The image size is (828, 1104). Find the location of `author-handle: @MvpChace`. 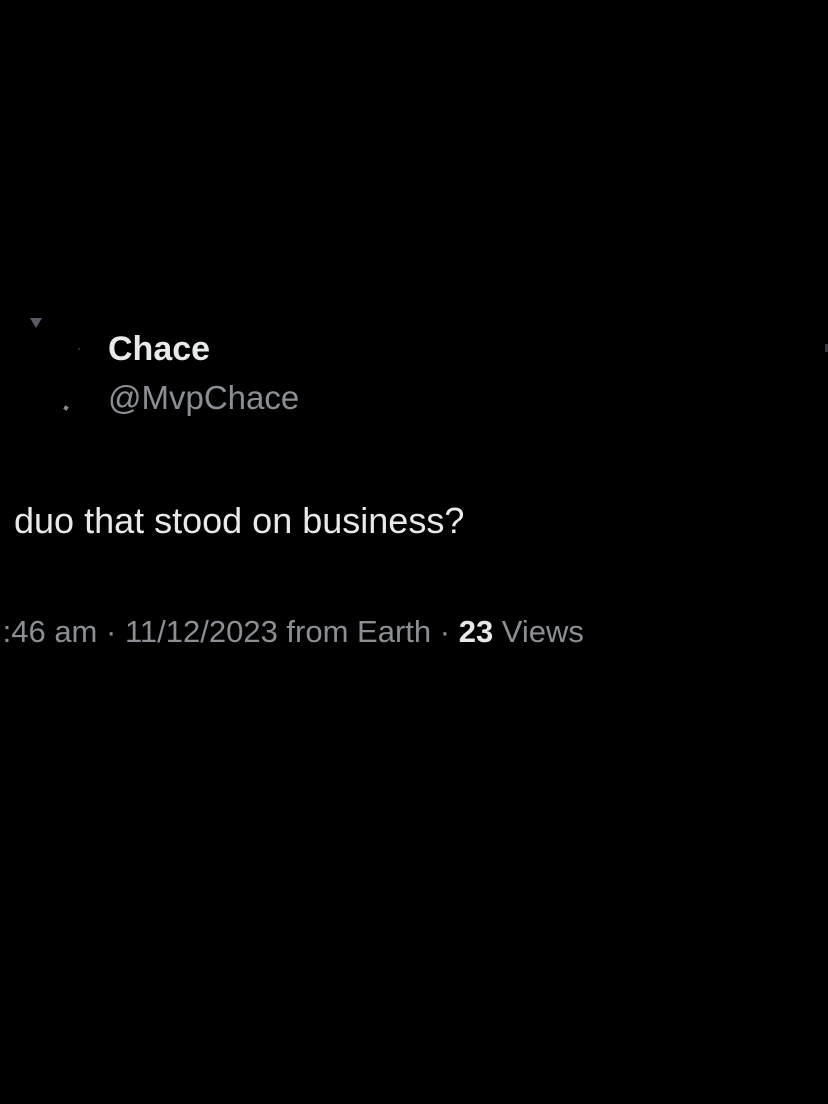

author-handle: @MvpChace is located at coordinates (203, 398).